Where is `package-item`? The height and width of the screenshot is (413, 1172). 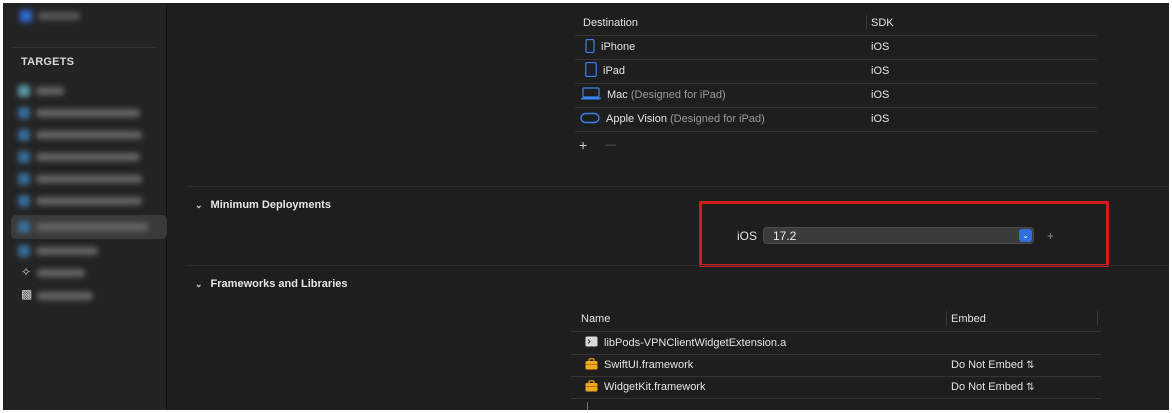
package-item is located at coordinates (61, 273).